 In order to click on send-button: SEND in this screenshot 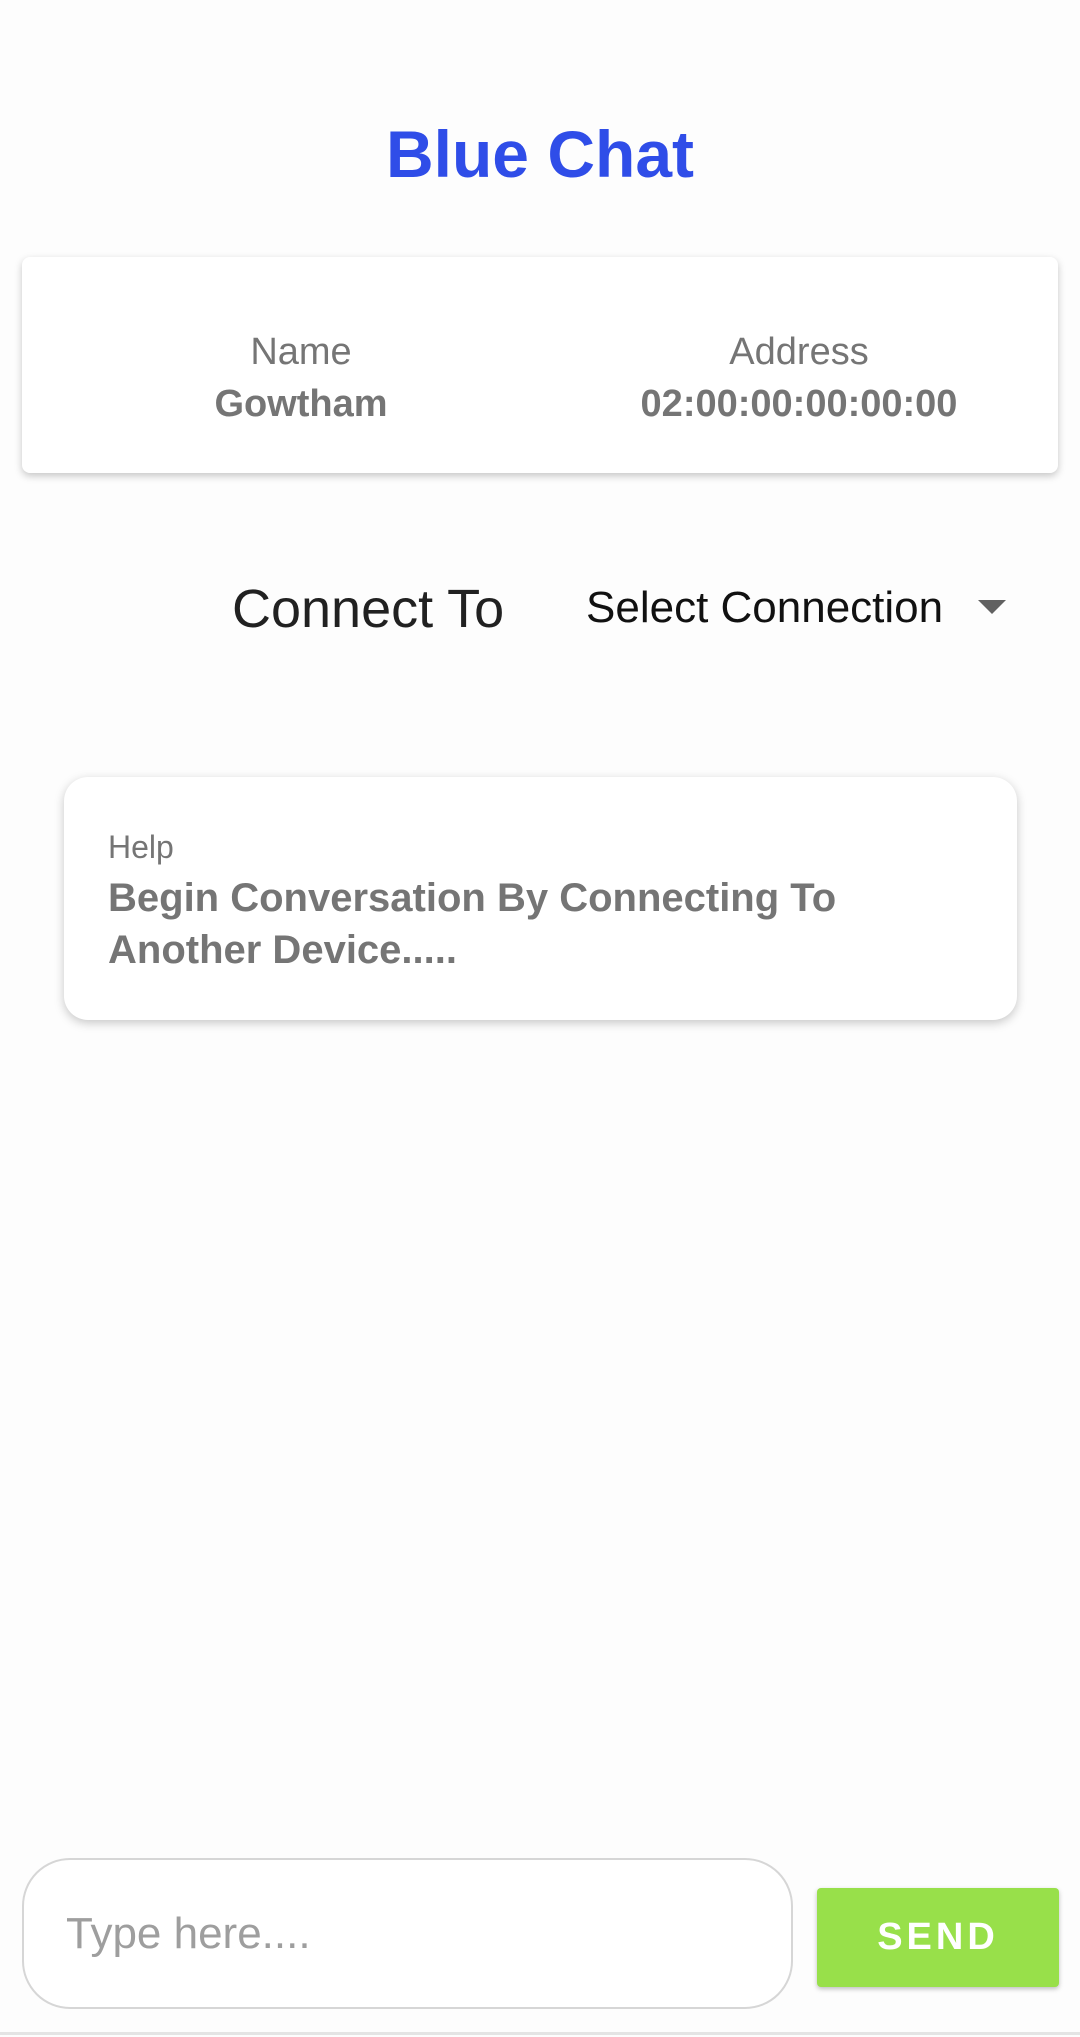, I will do `click(938, 1937)`.